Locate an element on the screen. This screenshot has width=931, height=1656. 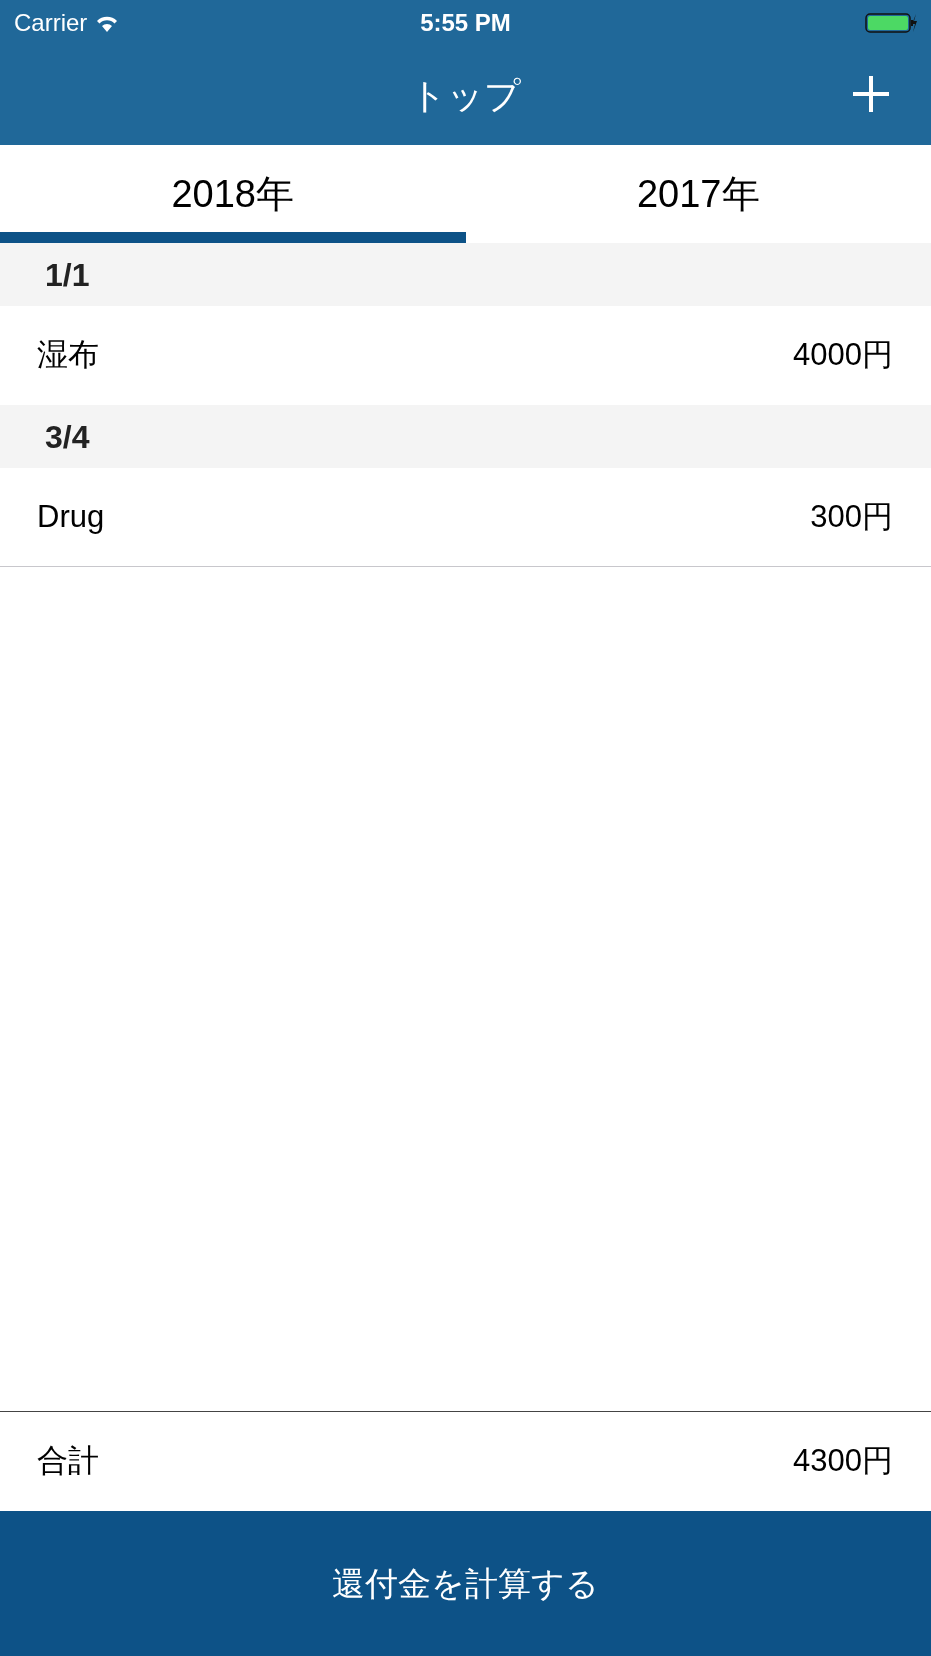
year-tab: 2017年 is located at coordinates (698, 194).